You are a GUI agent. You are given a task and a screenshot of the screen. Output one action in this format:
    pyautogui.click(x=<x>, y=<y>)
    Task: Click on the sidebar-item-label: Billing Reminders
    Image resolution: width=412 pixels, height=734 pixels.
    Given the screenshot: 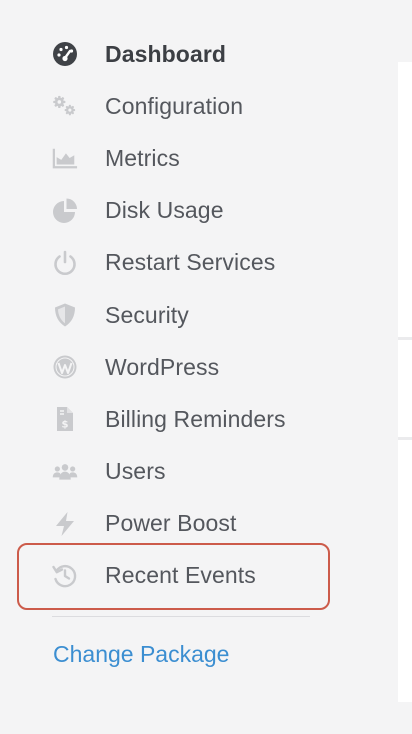 What is the action you would take?
    pyautogui.click(x=195, y=418)
    